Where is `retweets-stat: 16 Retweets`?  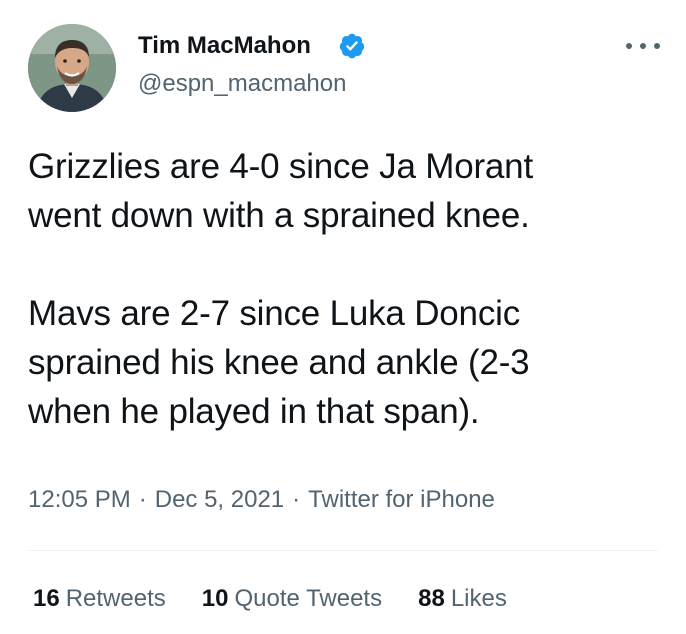
retweets-stat: 16 Retweets is located at coordinates (99, 599).